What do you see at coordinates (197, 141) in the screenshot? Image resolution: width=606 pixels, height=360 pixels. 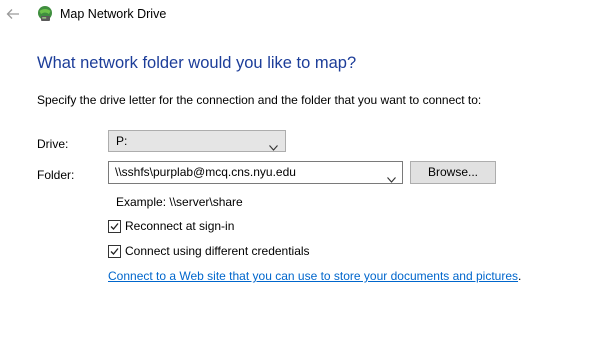 I see `drive-letter-select: P:` at bounding box center [197, 141].